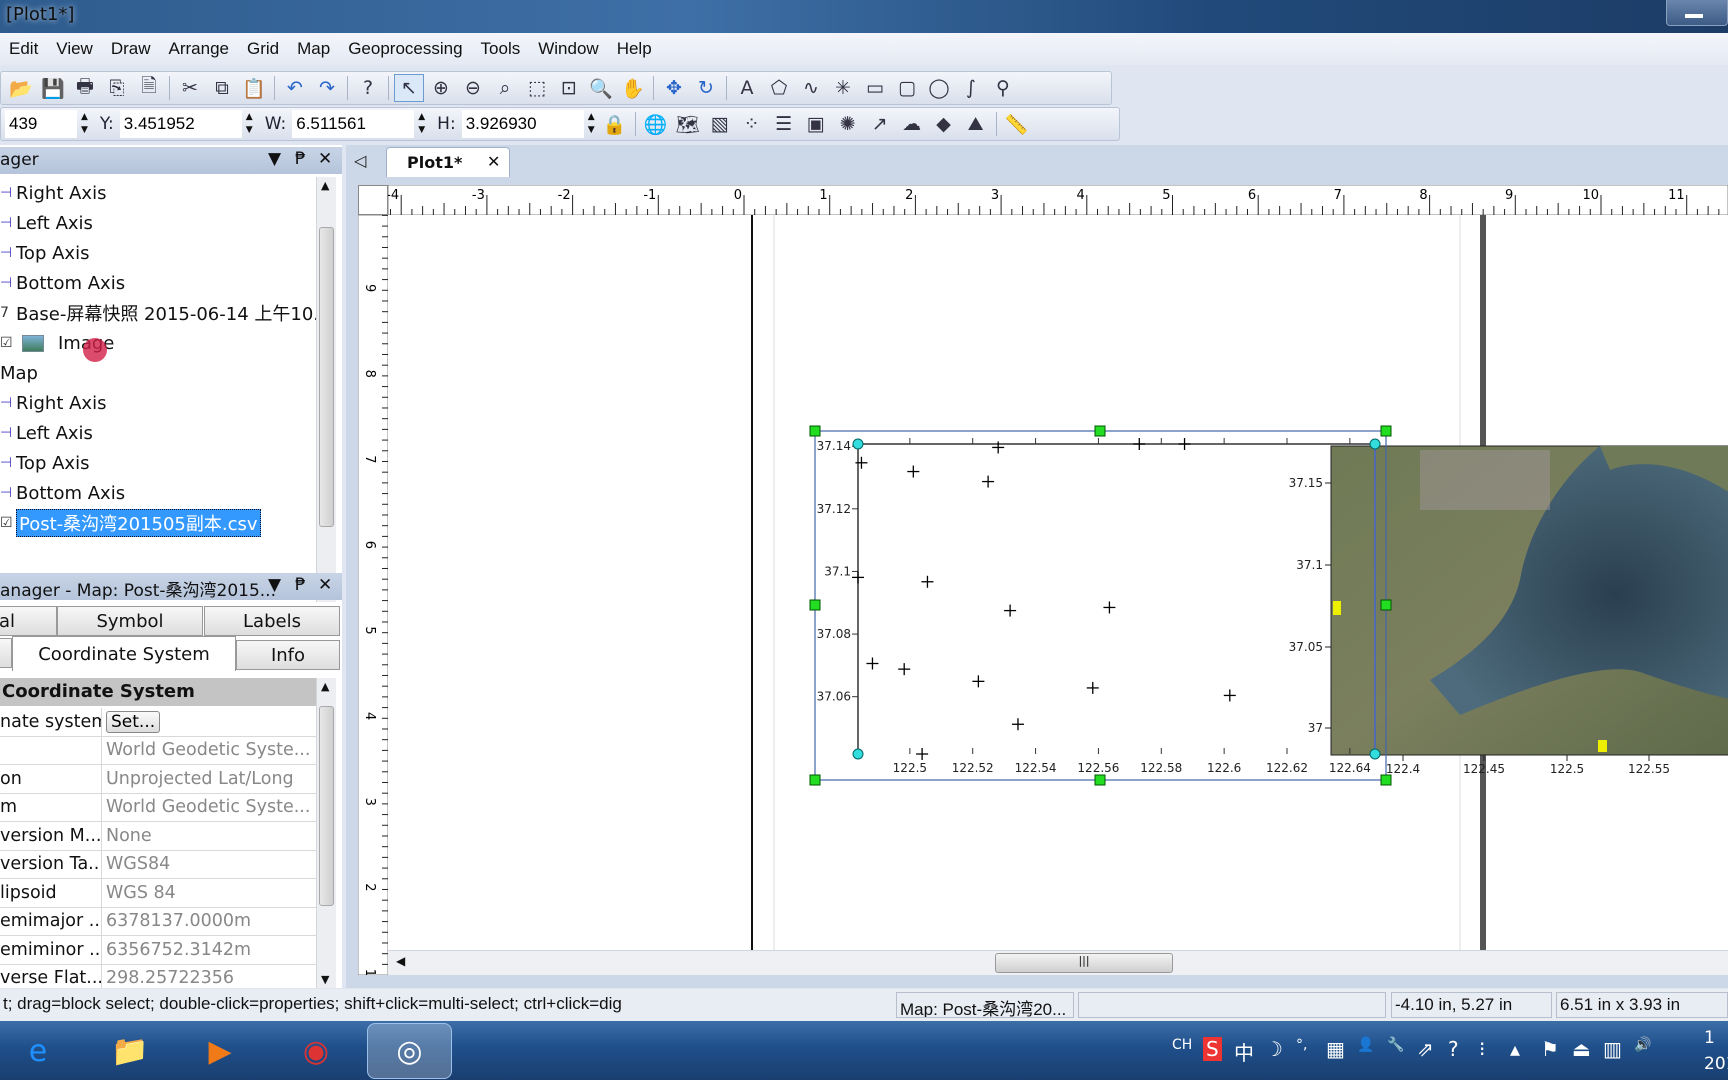  Describe the element at coordinates (1017, 124) in the screenshot. I see `ruler-icon: 📏` at that location.